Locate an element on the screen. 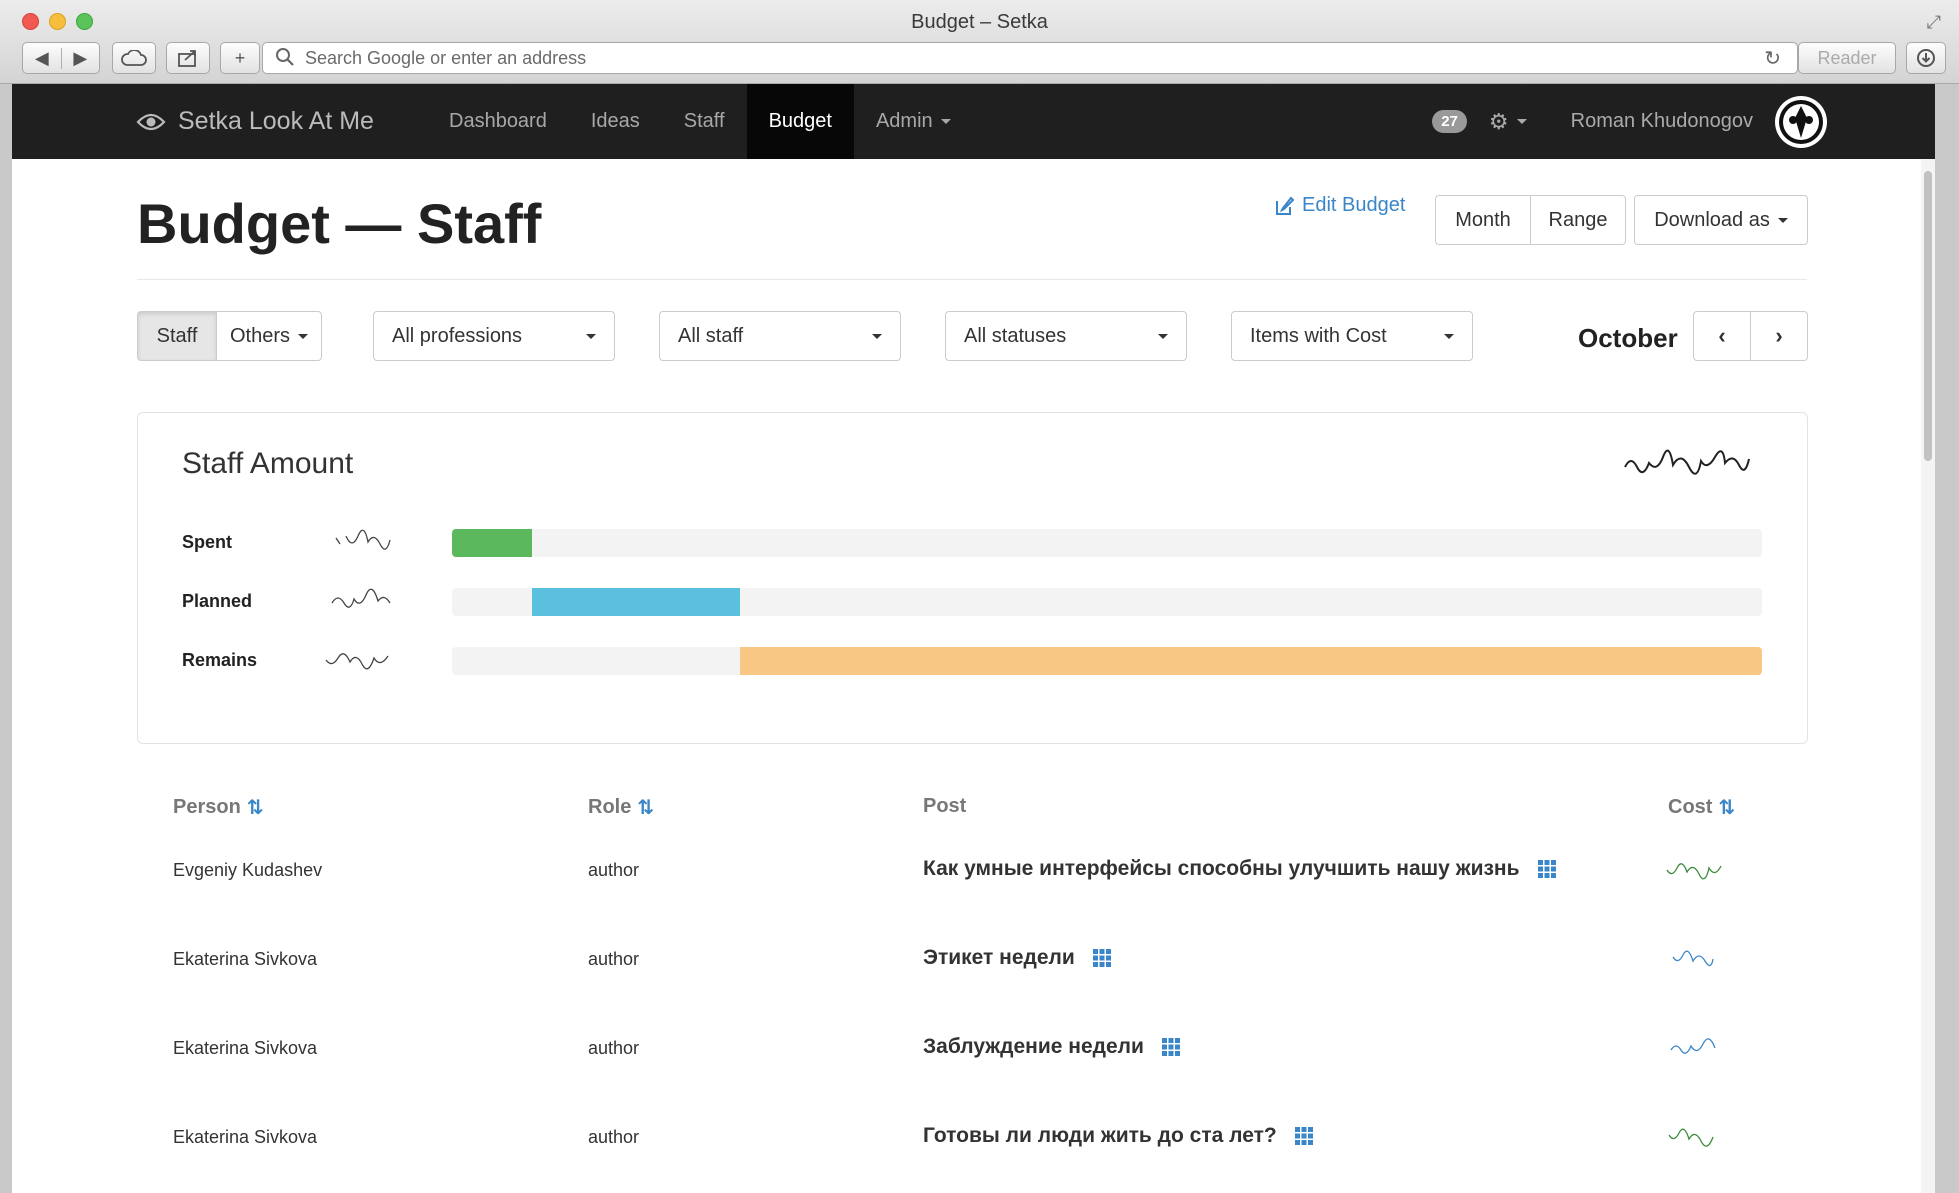 The image size is (1959, 1193). settings-dropdown: ⚙ is located at coordinates (1508, 122).